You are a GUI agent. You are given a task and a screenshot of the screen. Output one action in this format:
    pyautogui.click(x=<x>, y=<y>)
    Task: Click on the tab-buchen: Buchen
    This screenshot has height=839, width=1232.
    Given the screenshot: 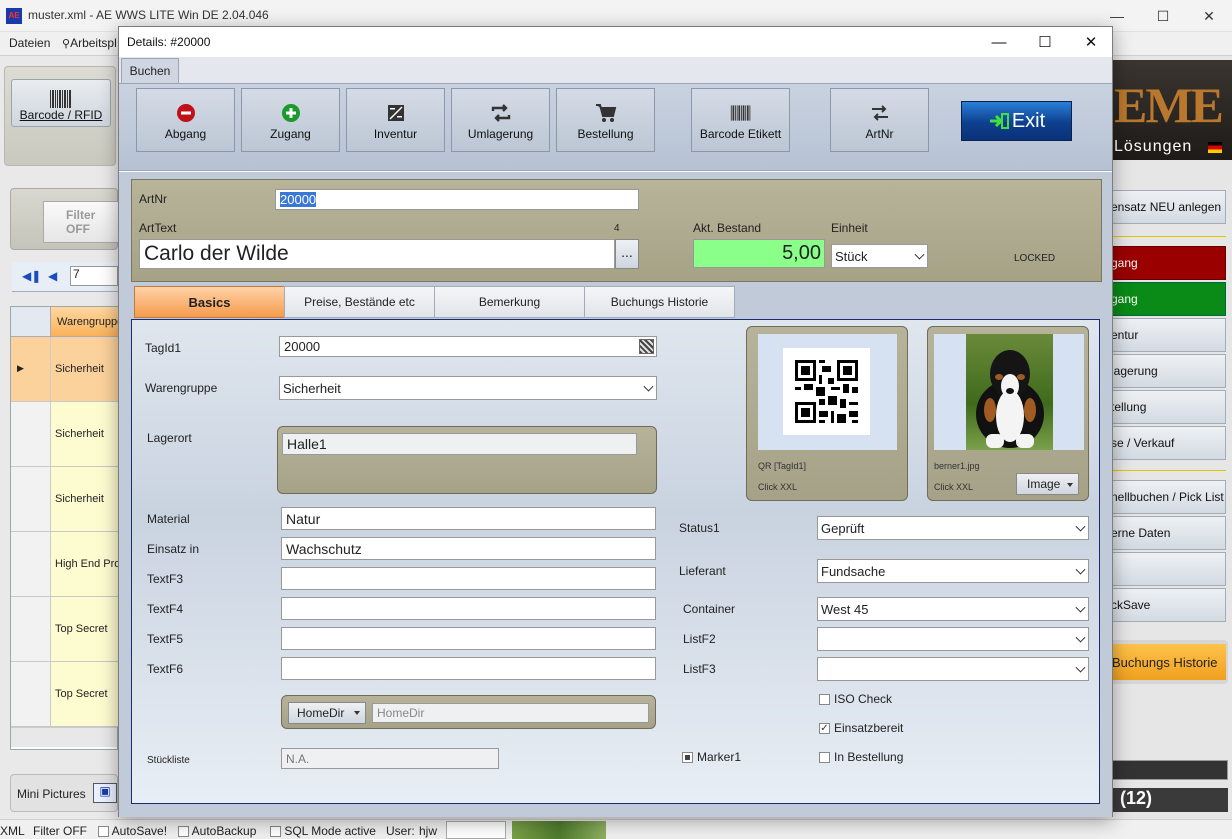 What is the action you would take?
    pyautogui.click(x=150, y=70)
    